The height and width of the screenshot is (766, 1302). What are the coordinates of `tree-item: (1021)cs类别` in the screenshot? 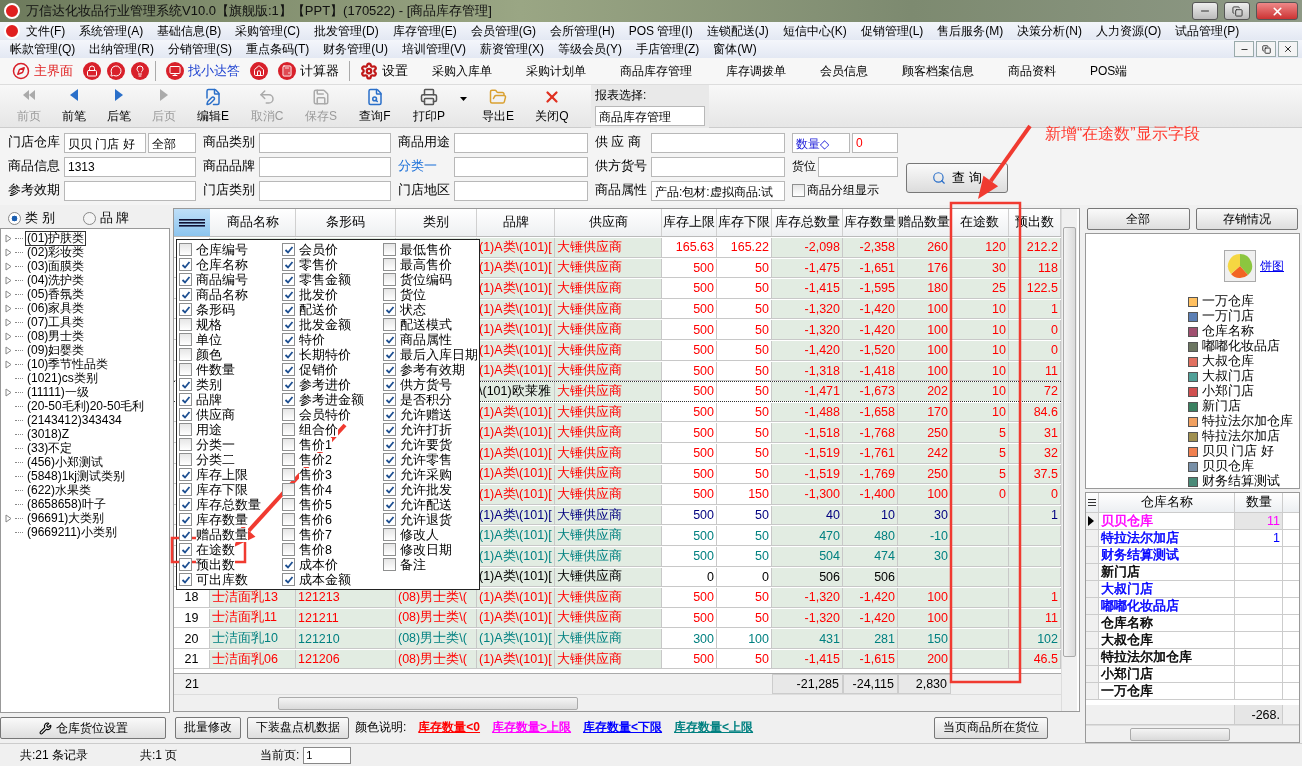 It's located at (62, 378).